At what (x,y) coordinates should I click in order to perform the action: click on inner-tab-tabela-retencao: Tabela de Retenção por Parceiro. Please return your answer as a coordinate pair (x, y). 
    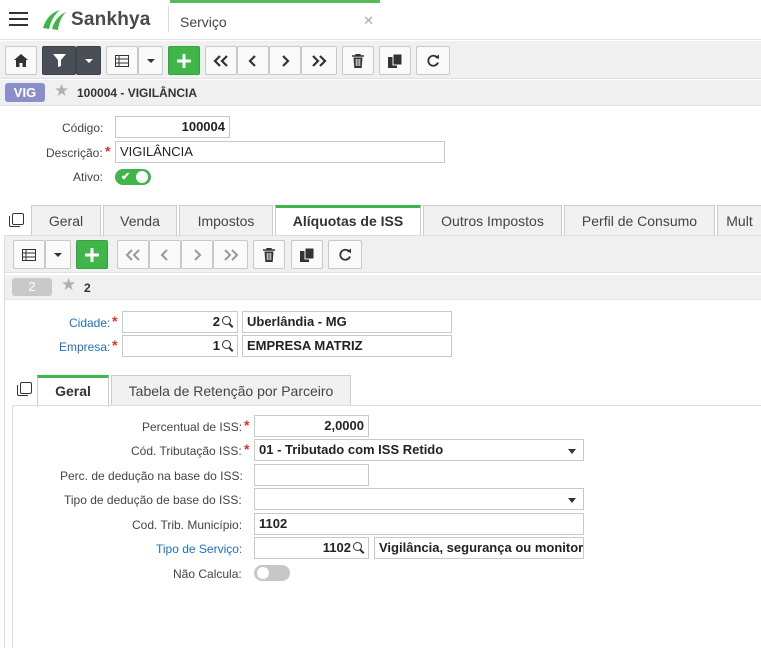
    Looking at the image, I should click on (231, 390).